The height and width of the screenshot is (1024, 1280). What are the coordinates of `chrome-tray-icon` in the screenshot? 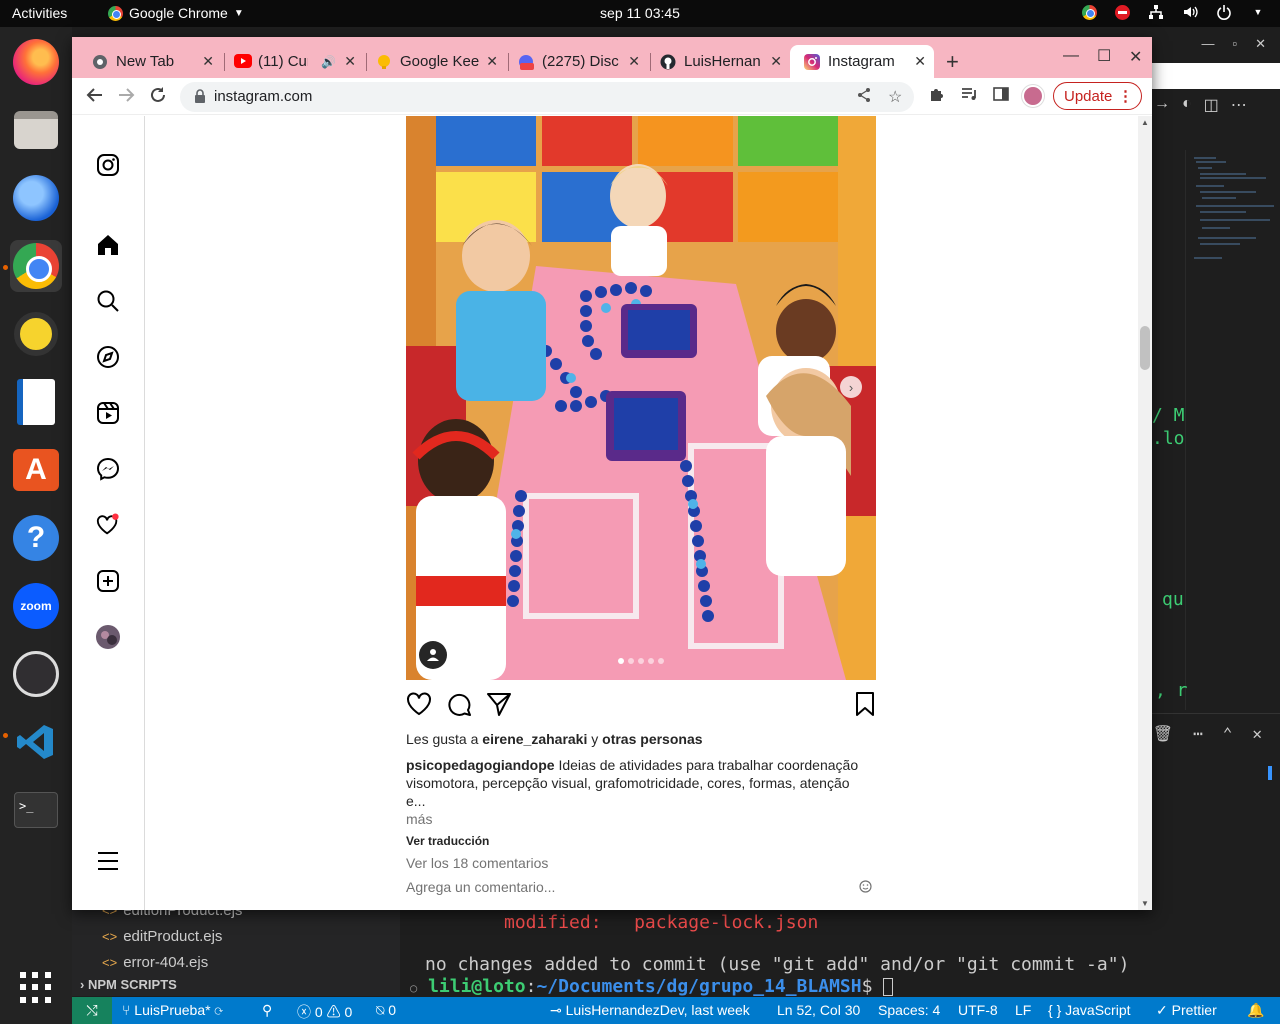 It's located at (1089, 12).